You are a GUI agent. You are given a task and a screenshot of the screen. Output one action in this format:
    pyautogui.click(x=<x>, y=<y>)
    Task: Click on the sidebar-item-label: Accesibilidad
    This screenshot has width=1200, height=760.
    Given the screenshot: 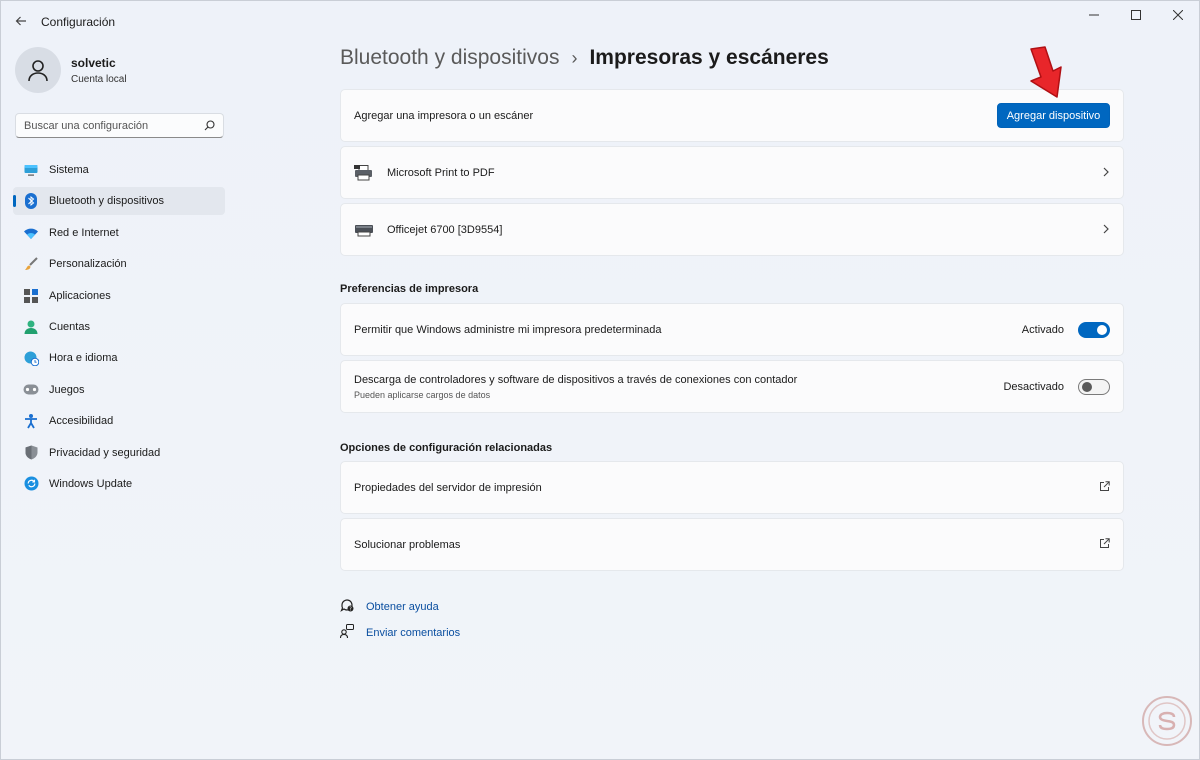 What is the action you would take?
    pyautogui.click(x=81, y=421)
    